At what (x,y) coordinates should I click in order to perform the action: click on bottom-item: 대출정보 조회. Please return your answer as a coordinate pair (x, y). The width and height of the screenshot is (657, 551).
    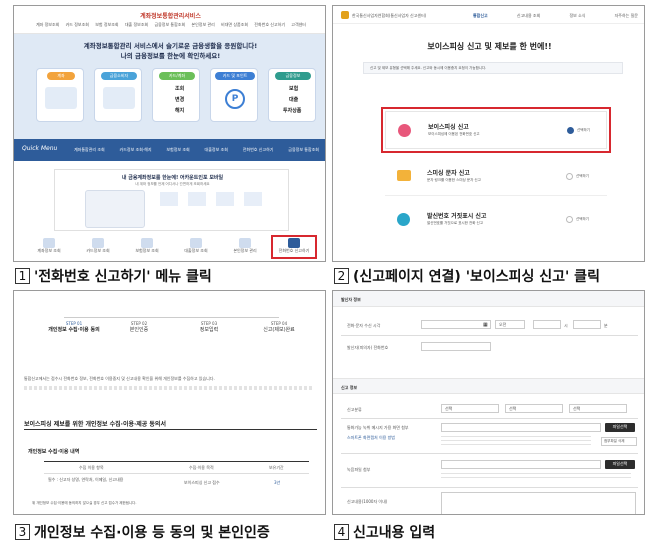
    Looking at the image, I should click on (196, 245).